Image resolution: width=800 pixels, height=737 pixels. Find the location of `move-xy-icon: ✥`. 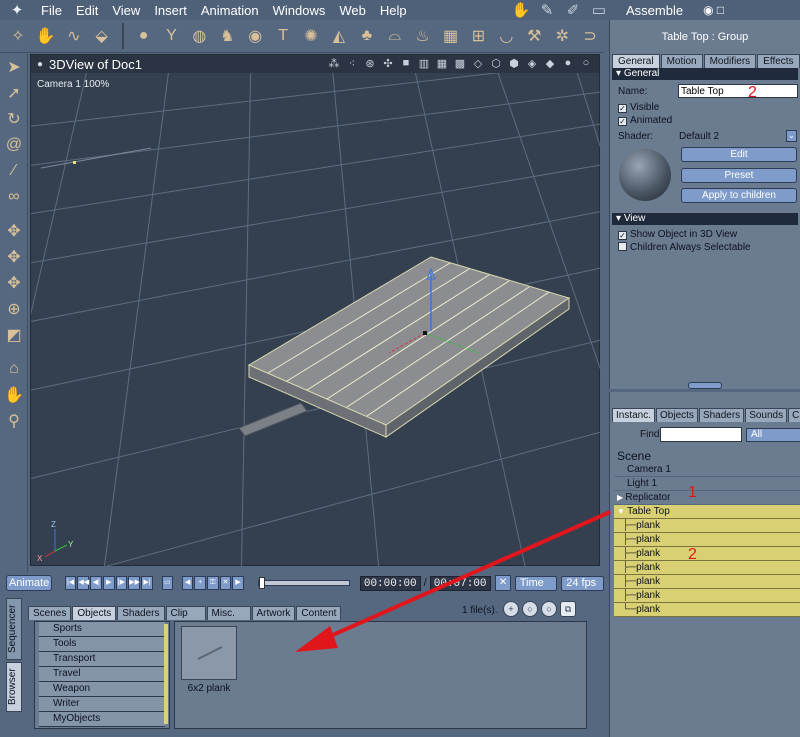

move-xy-icon: ✥ is located at coordinates (14, 257).